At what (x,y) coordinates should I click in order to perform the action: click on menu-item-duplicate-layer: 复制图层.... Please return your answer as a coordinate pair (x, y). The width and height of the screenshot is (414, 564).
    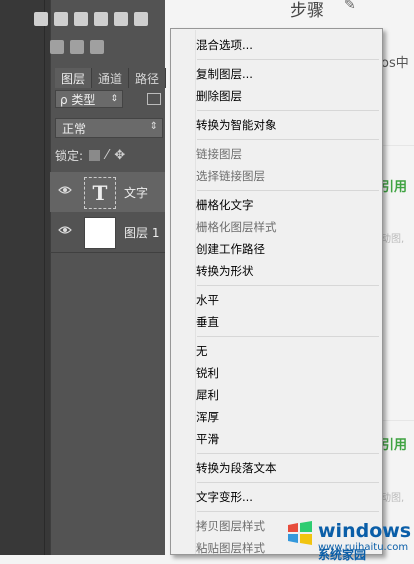
    Looking at the image, I should click on (224, 74).